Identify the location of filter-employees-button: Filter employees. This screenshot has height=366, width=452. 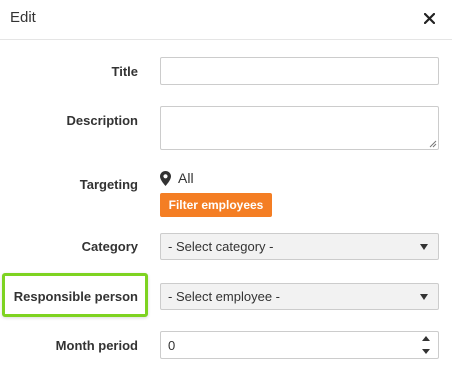
(216, 205).